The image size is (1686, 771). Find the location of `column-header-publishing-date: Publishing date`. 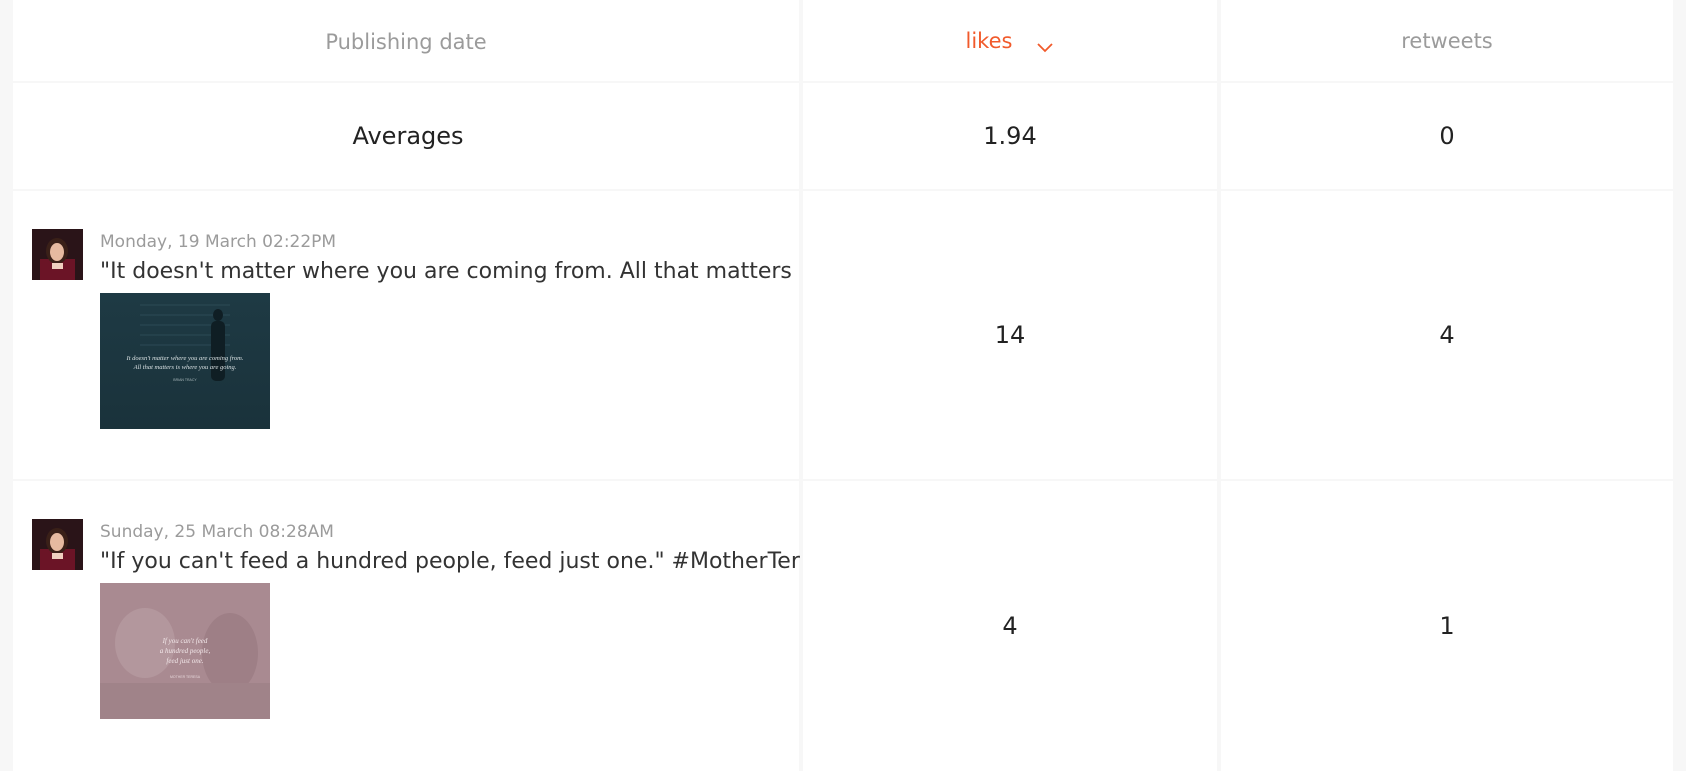

column-header-publishing-date: Publishing date is located at coordinates (406, 40).